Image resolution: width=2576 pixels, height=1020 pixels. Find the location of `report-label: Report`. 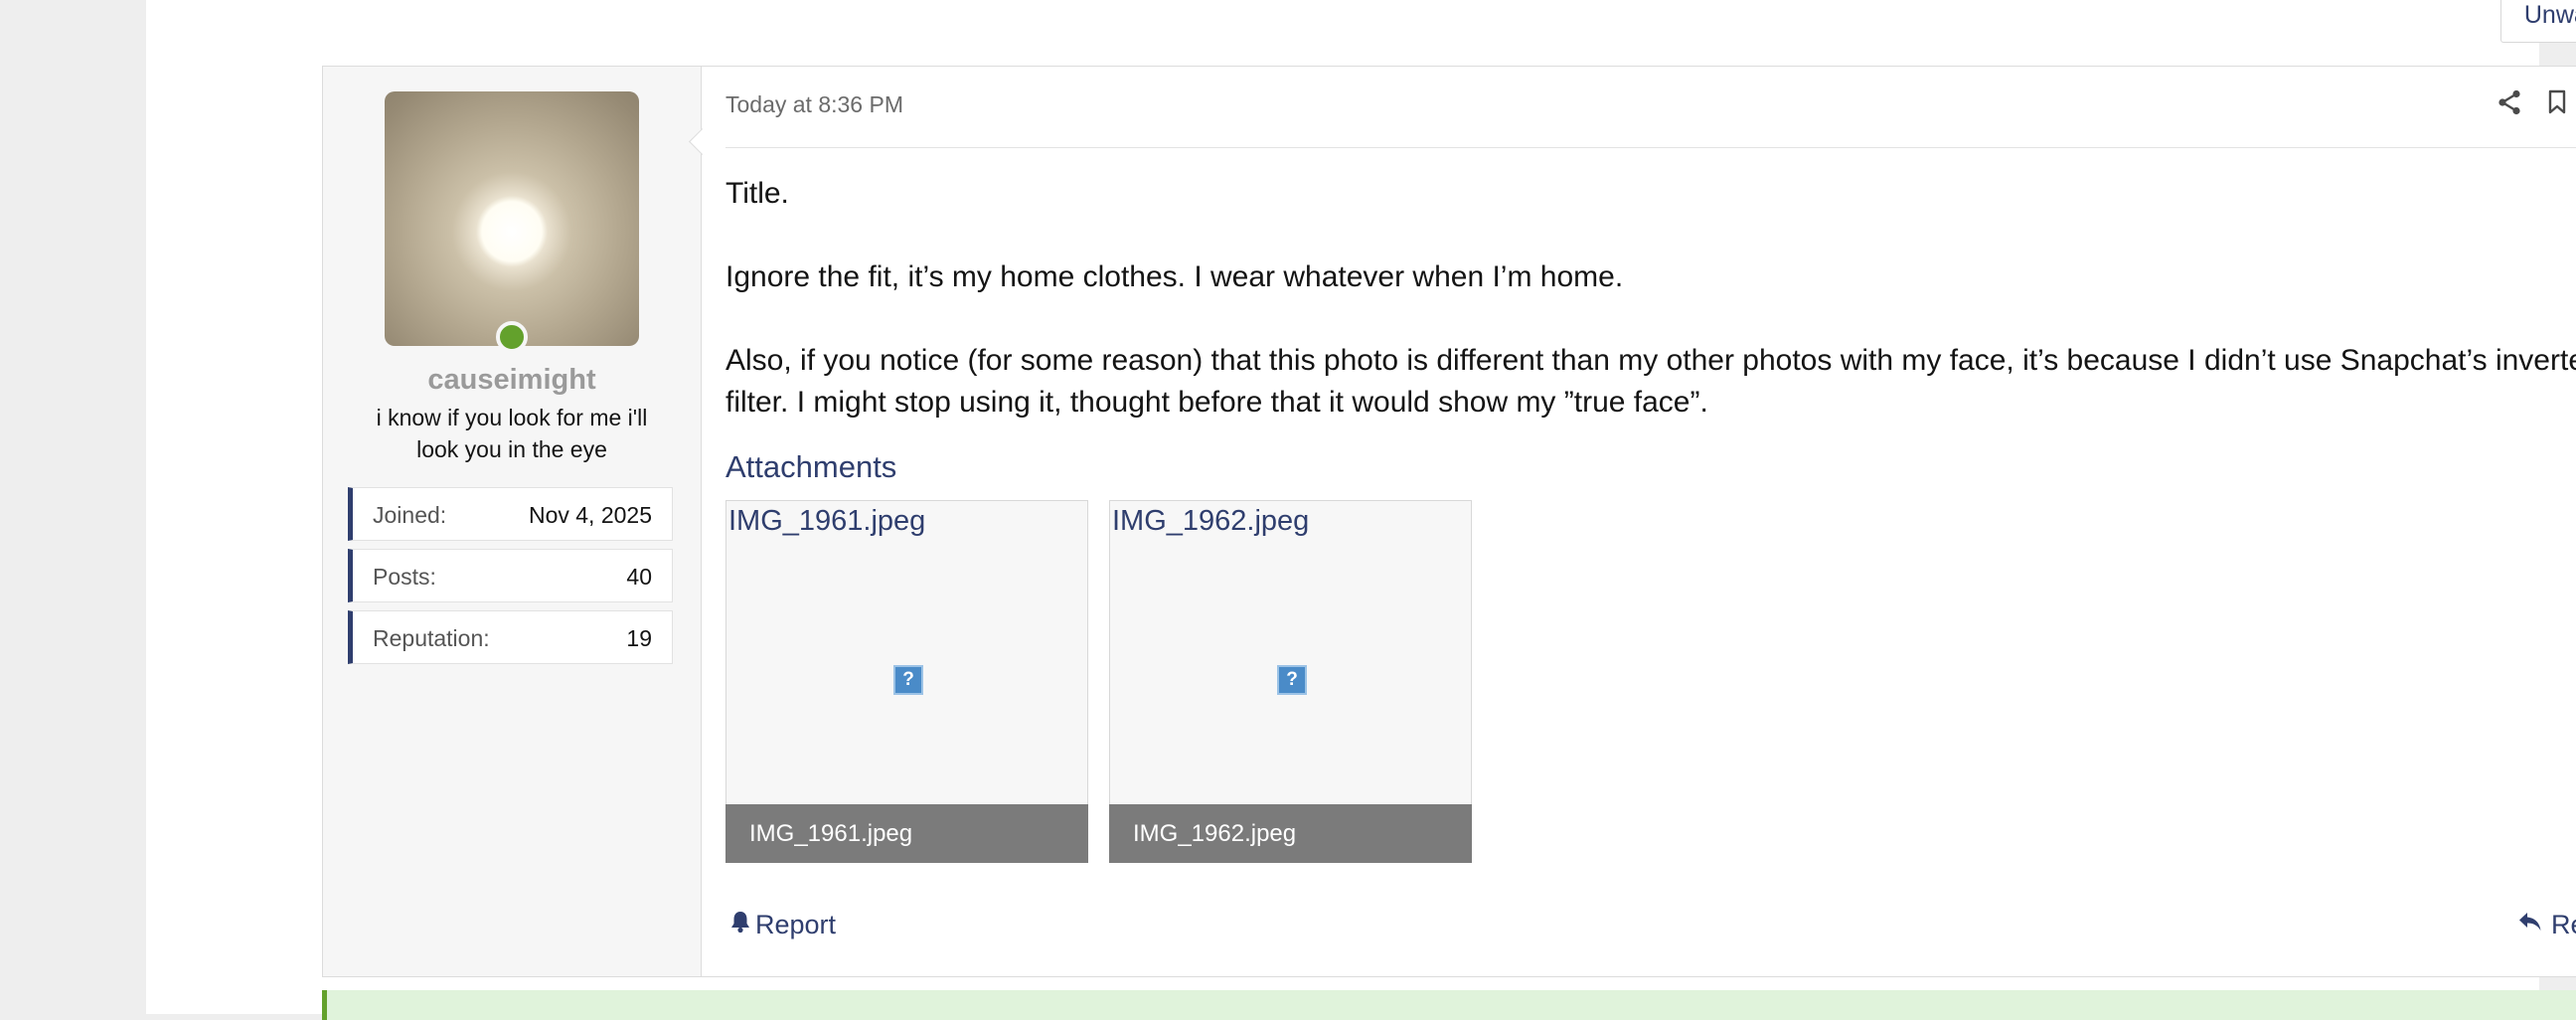

report-label: Report is located at coordinates (796, 924).